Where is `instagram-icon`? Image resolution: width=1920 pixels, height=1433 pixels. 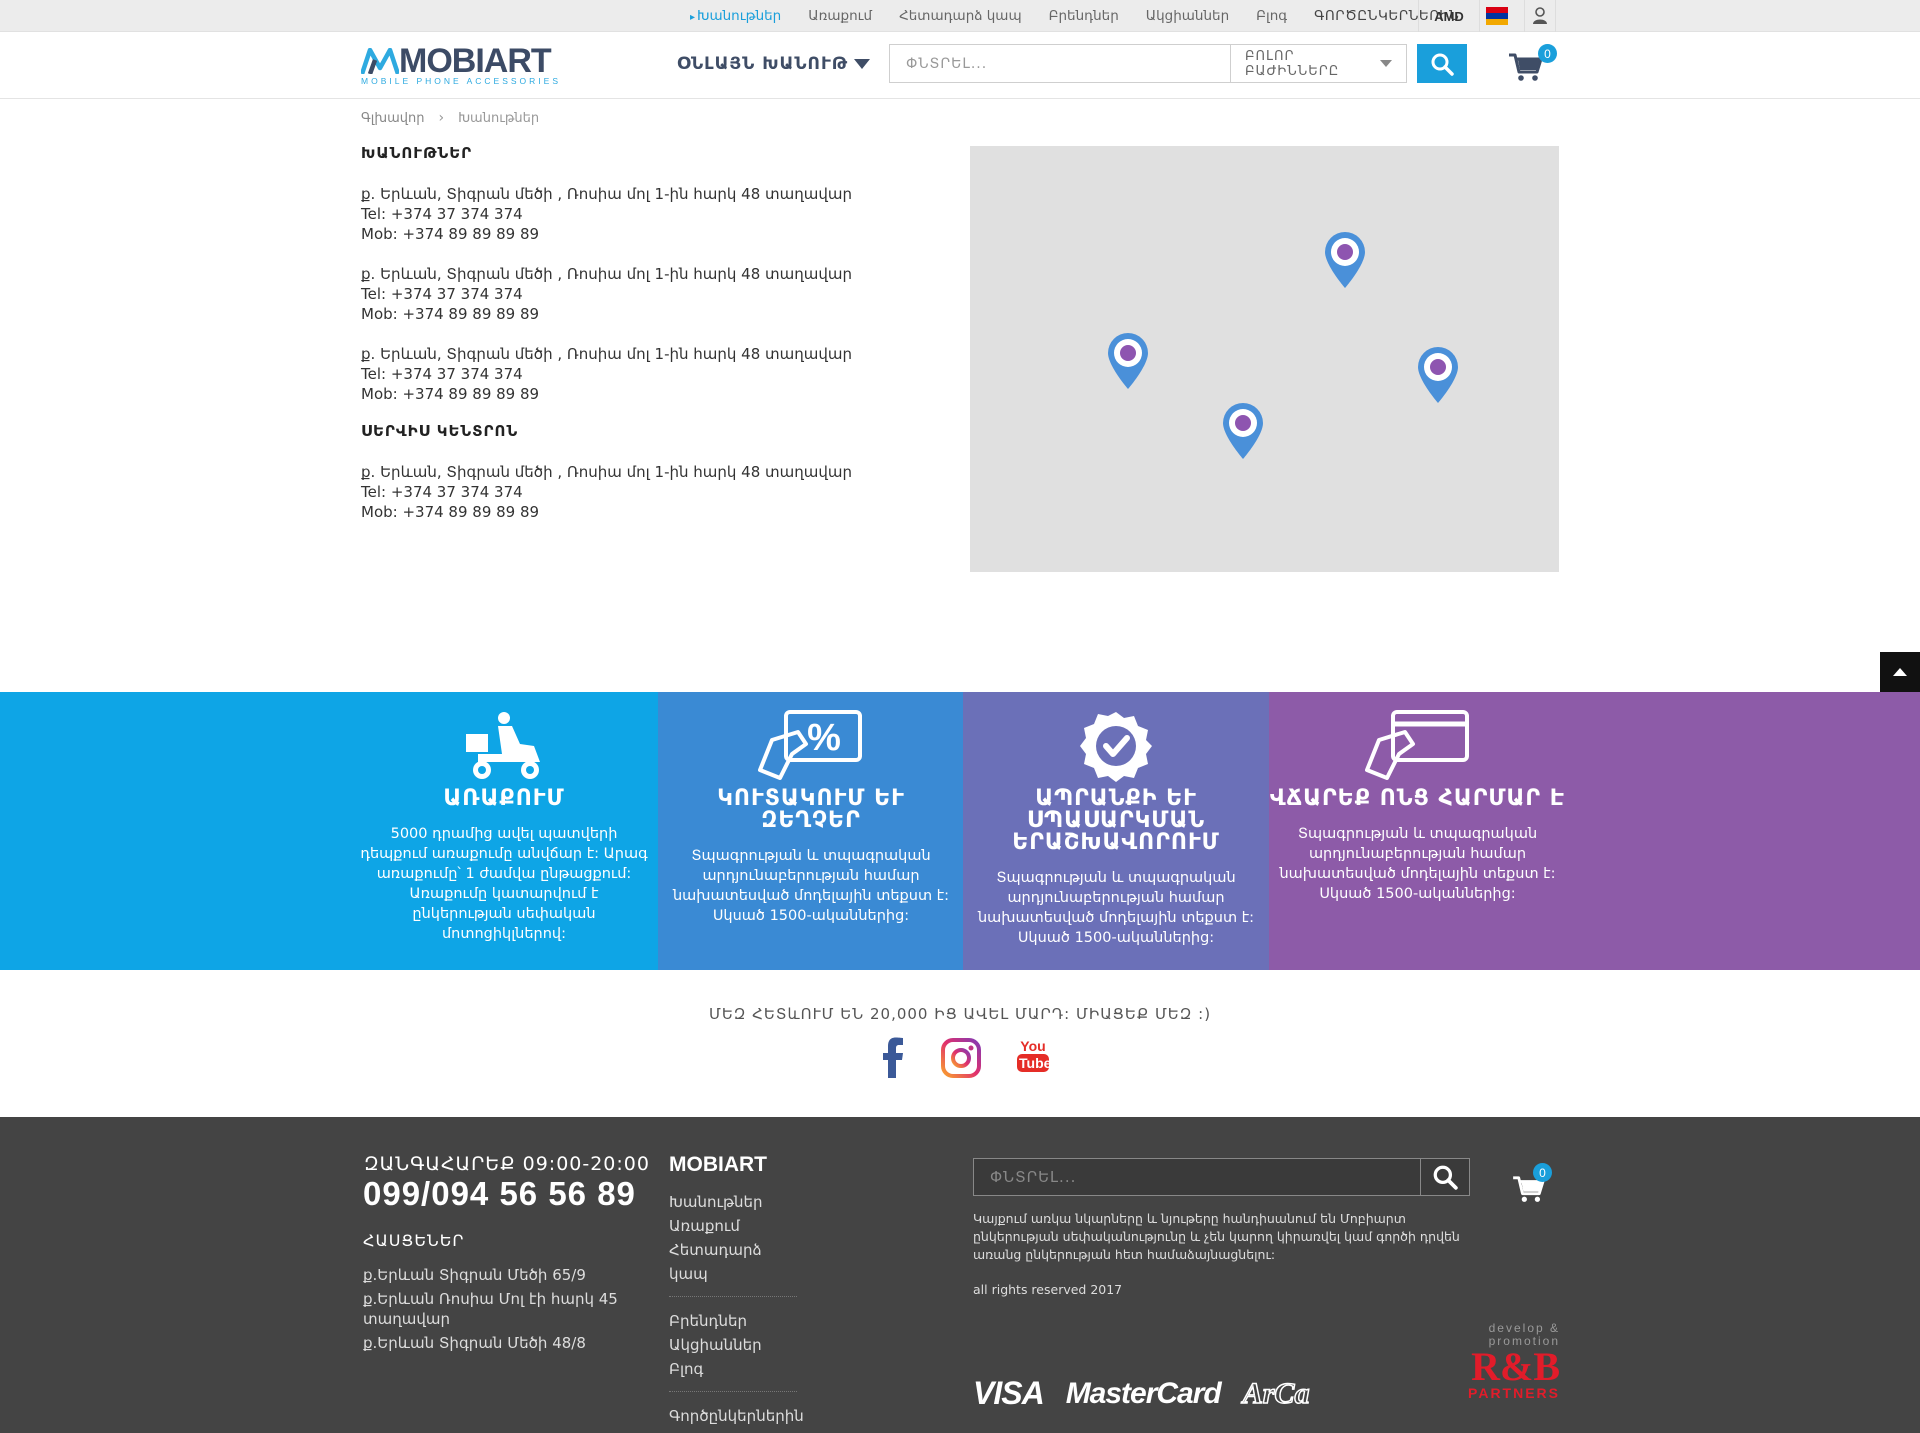 instagram-icon is located at coordinates (961, 1058).